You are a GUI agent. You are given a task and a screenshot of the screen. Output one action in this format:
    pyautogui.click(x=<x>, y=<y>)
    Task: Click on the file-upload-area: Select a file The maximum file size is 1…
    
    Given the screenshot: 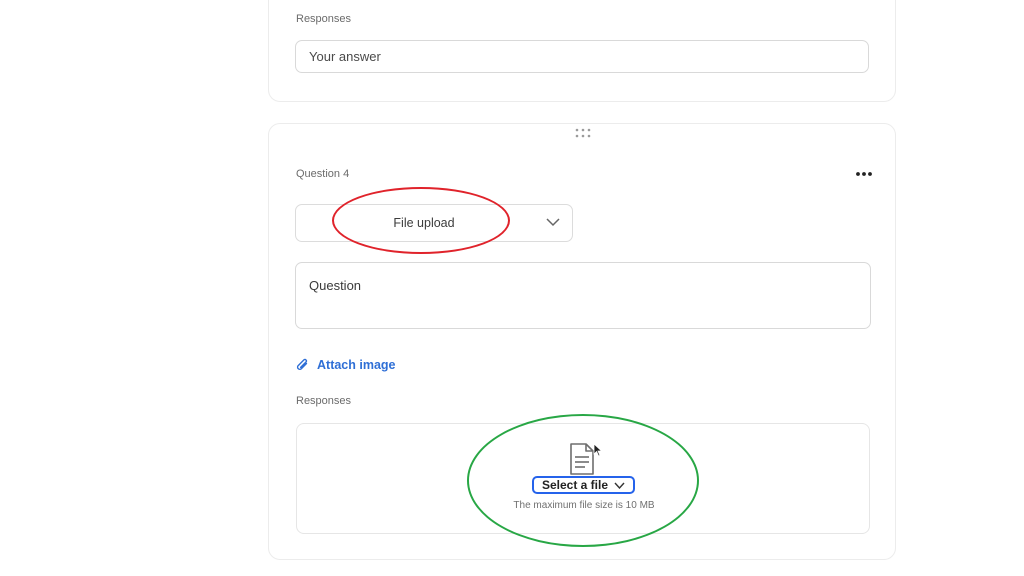 What is the action you would take?
    pyautogui.click(x=583, y=478)
    